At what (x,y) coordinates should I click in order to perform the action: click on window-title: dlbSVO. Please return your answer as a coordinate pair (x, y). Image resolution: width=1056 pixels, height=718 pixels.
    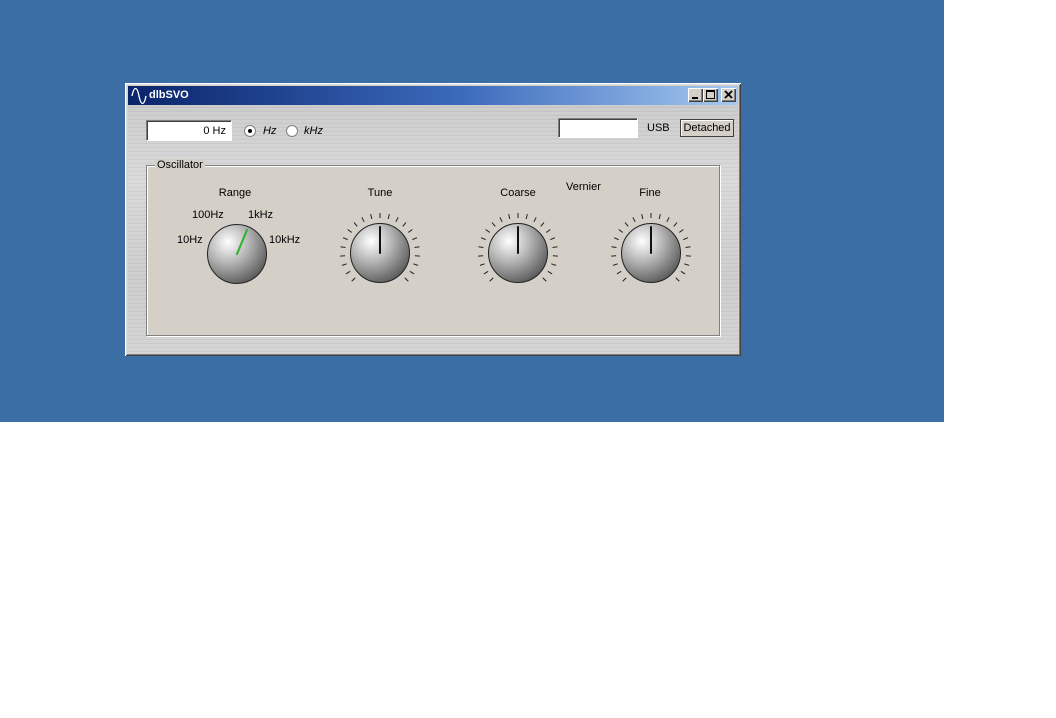
    Looking at the image, I should click on (169, 95).